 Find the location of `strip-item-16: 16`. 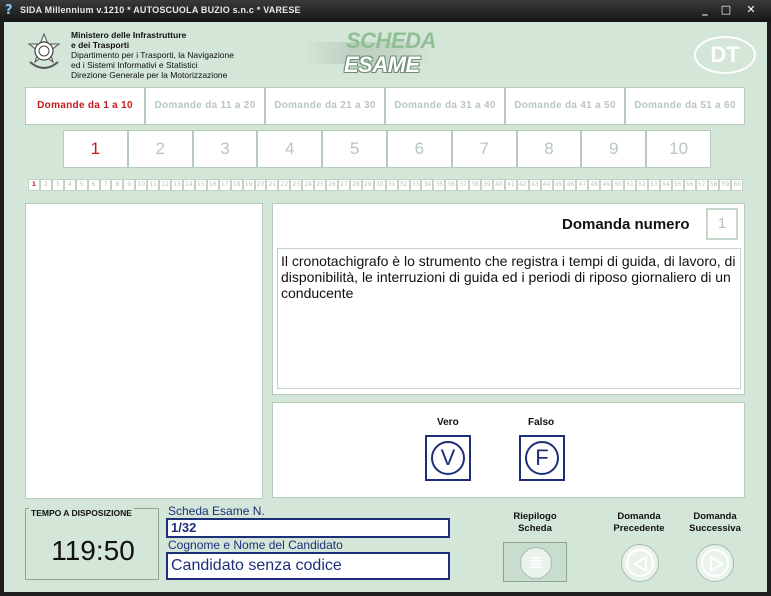

strip-item-16: 16 is located at coordinates (212, 185).